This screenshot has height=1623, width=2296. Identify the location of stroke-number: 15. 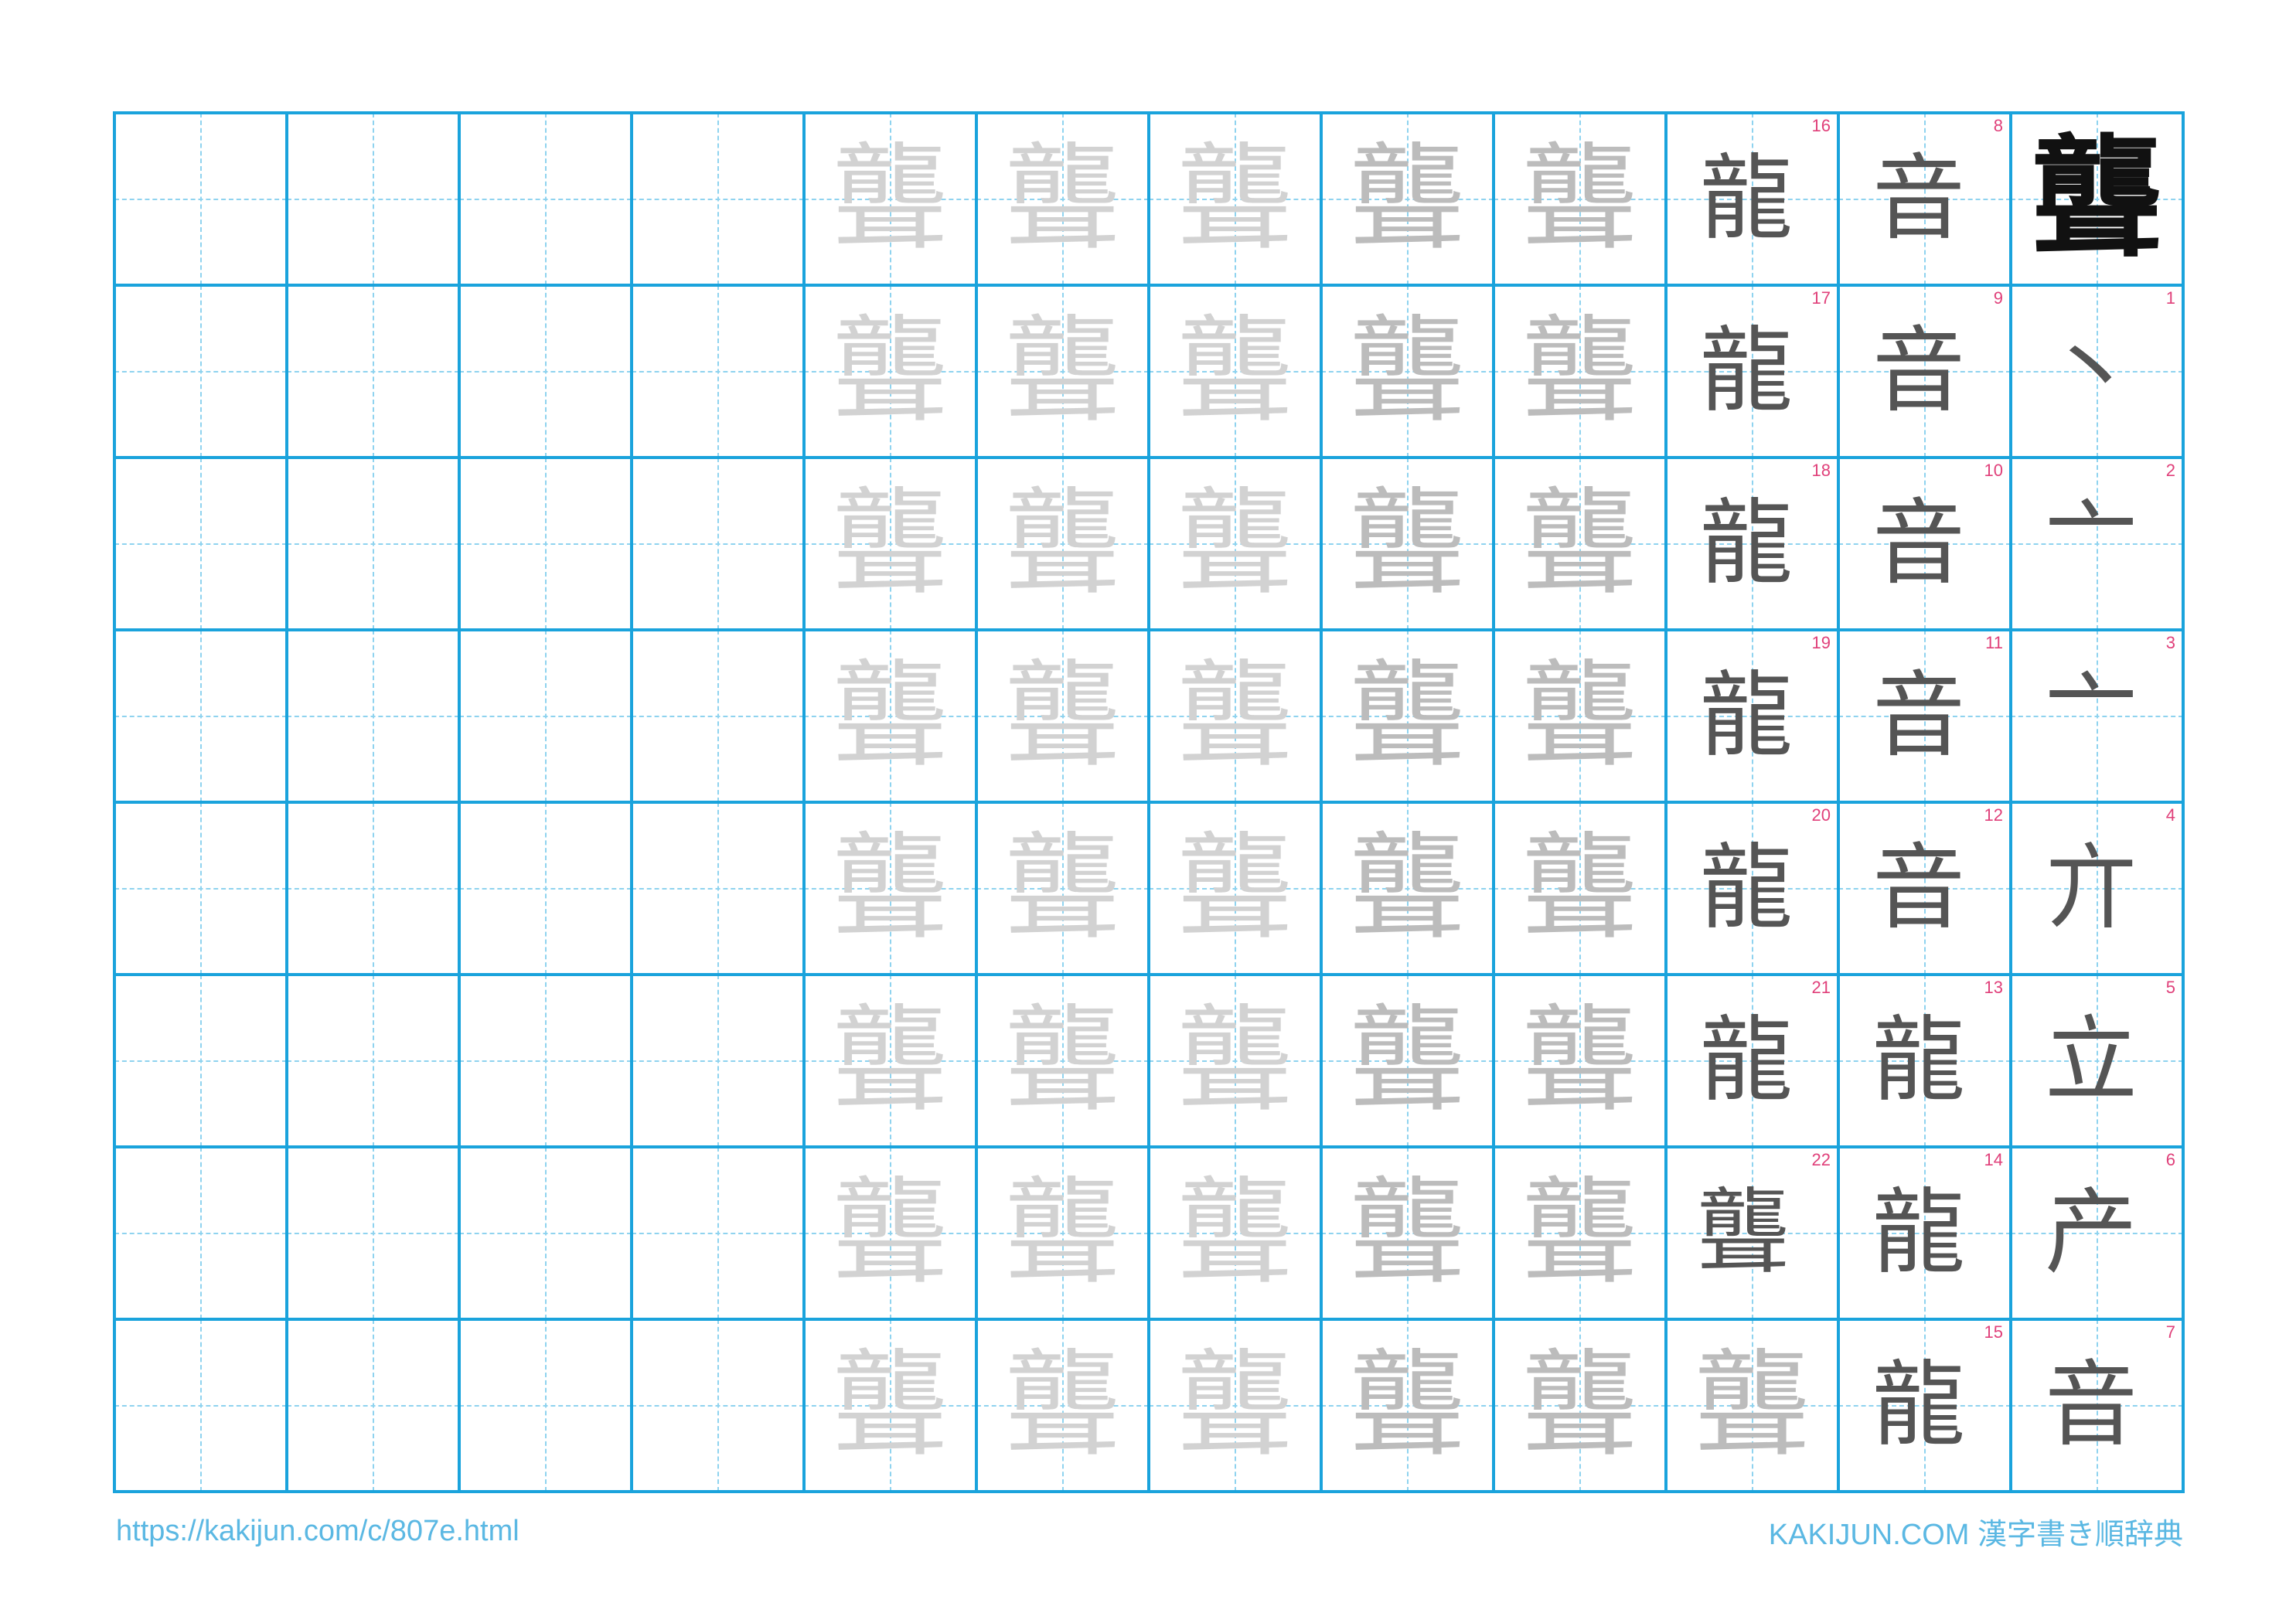
(1993, 1332).